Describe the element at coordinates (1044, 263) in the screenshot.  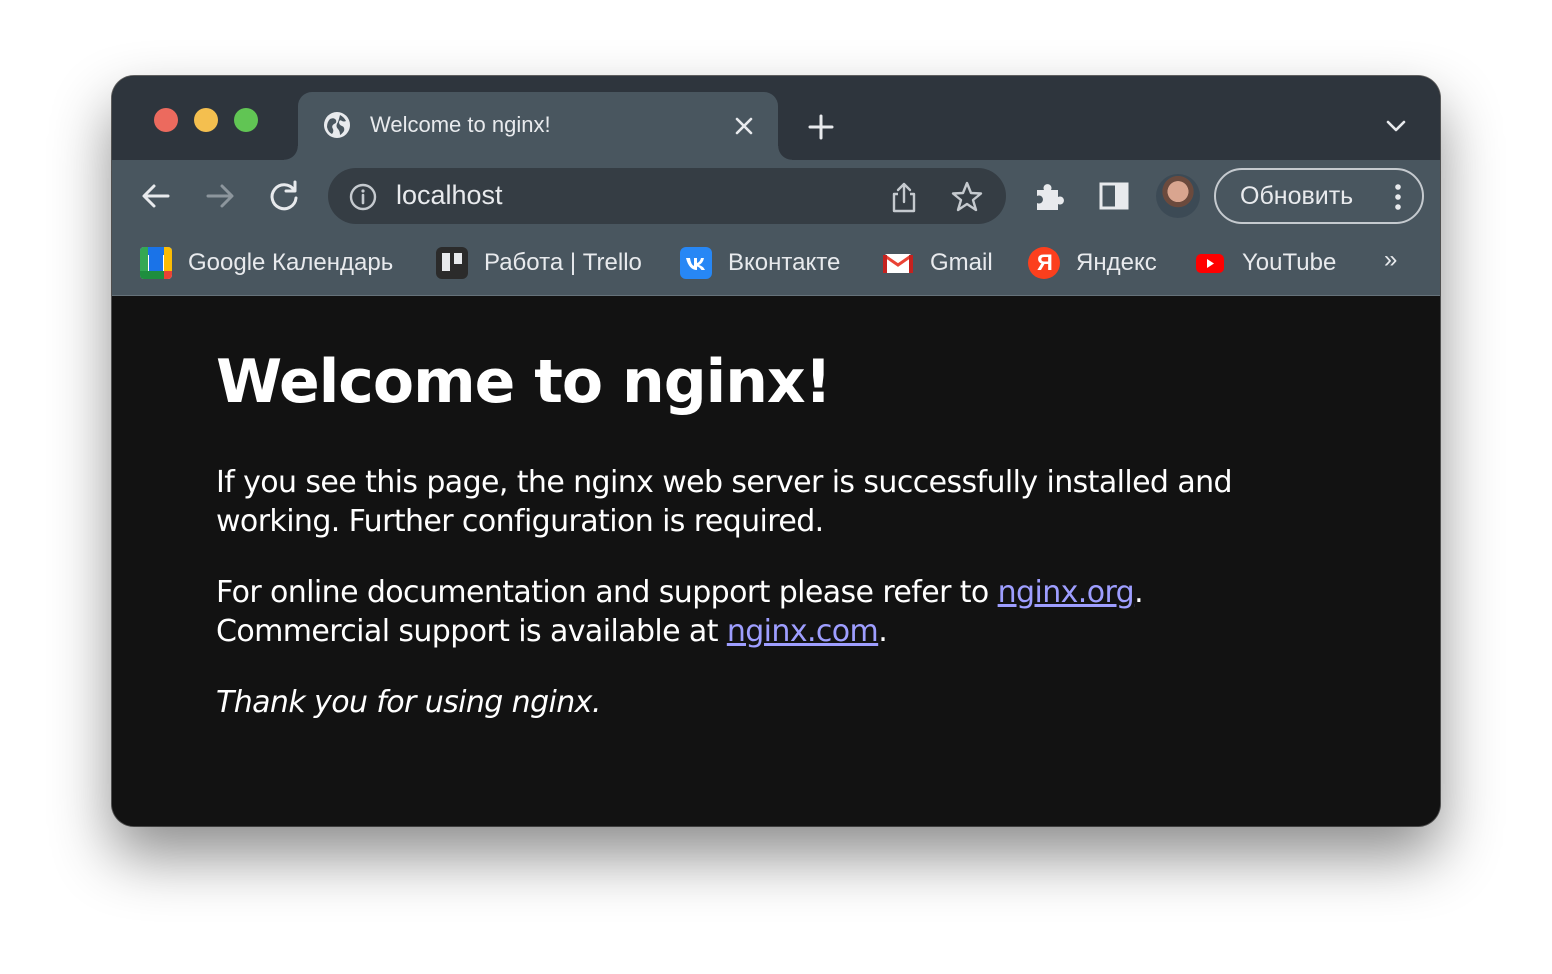
I see `yandex-icon: Я` at that location.